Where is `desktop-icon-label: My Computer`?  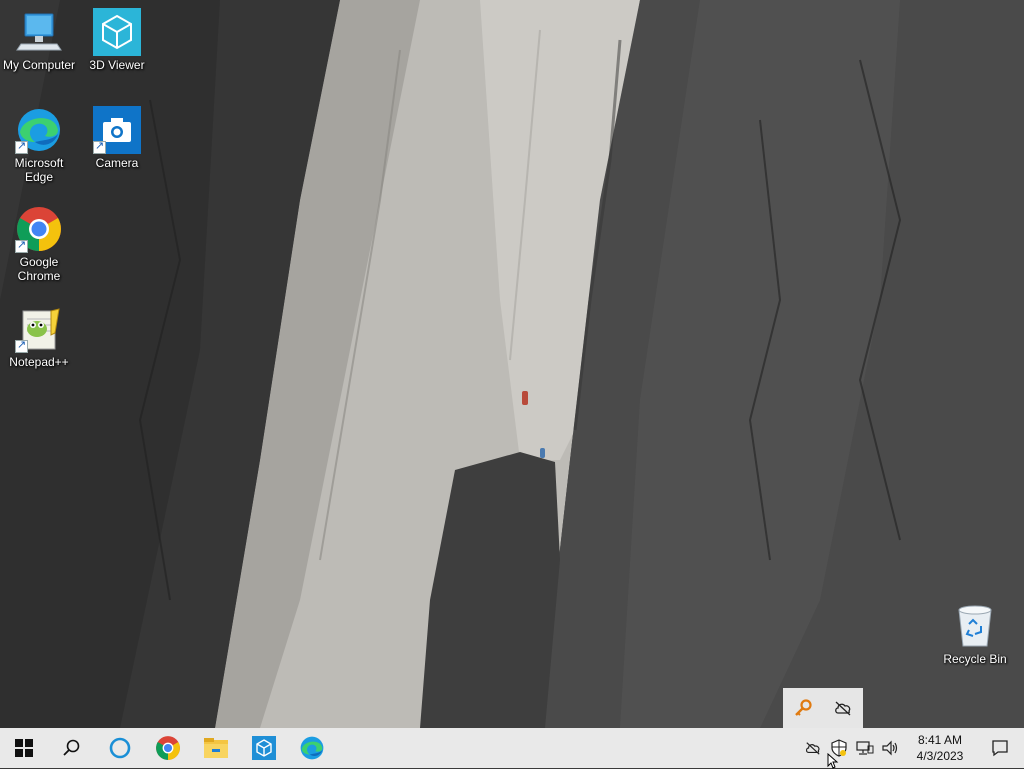
desktop-icon-label: My Computer is located at coordinates (39, 65).